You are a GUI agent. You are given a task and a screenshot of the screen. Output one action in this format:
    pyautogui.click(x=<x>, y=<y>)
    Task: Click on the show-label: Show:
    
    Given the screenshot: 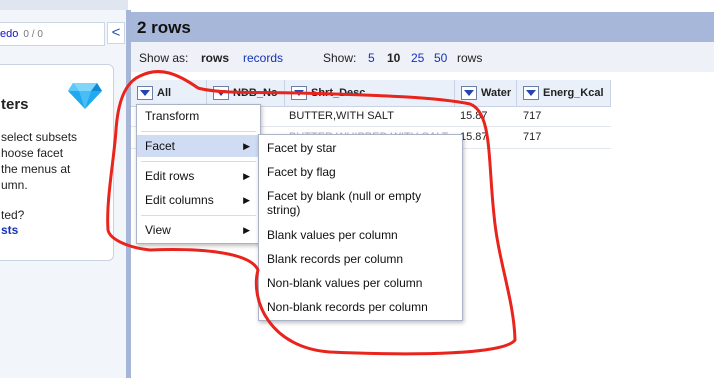 What is the action you would take?
    pyautogui.click(x=340, y=58)
    